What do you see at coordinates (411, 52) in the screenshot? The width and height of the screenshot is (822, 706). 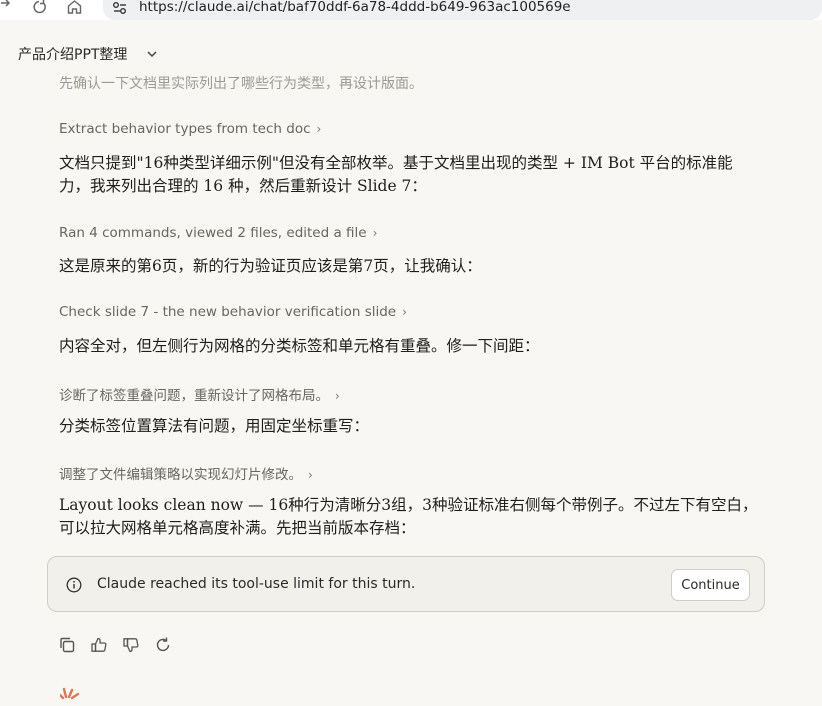 I see `chat-header: 产品介绍PPT整理` at bounding box center [411, 52].